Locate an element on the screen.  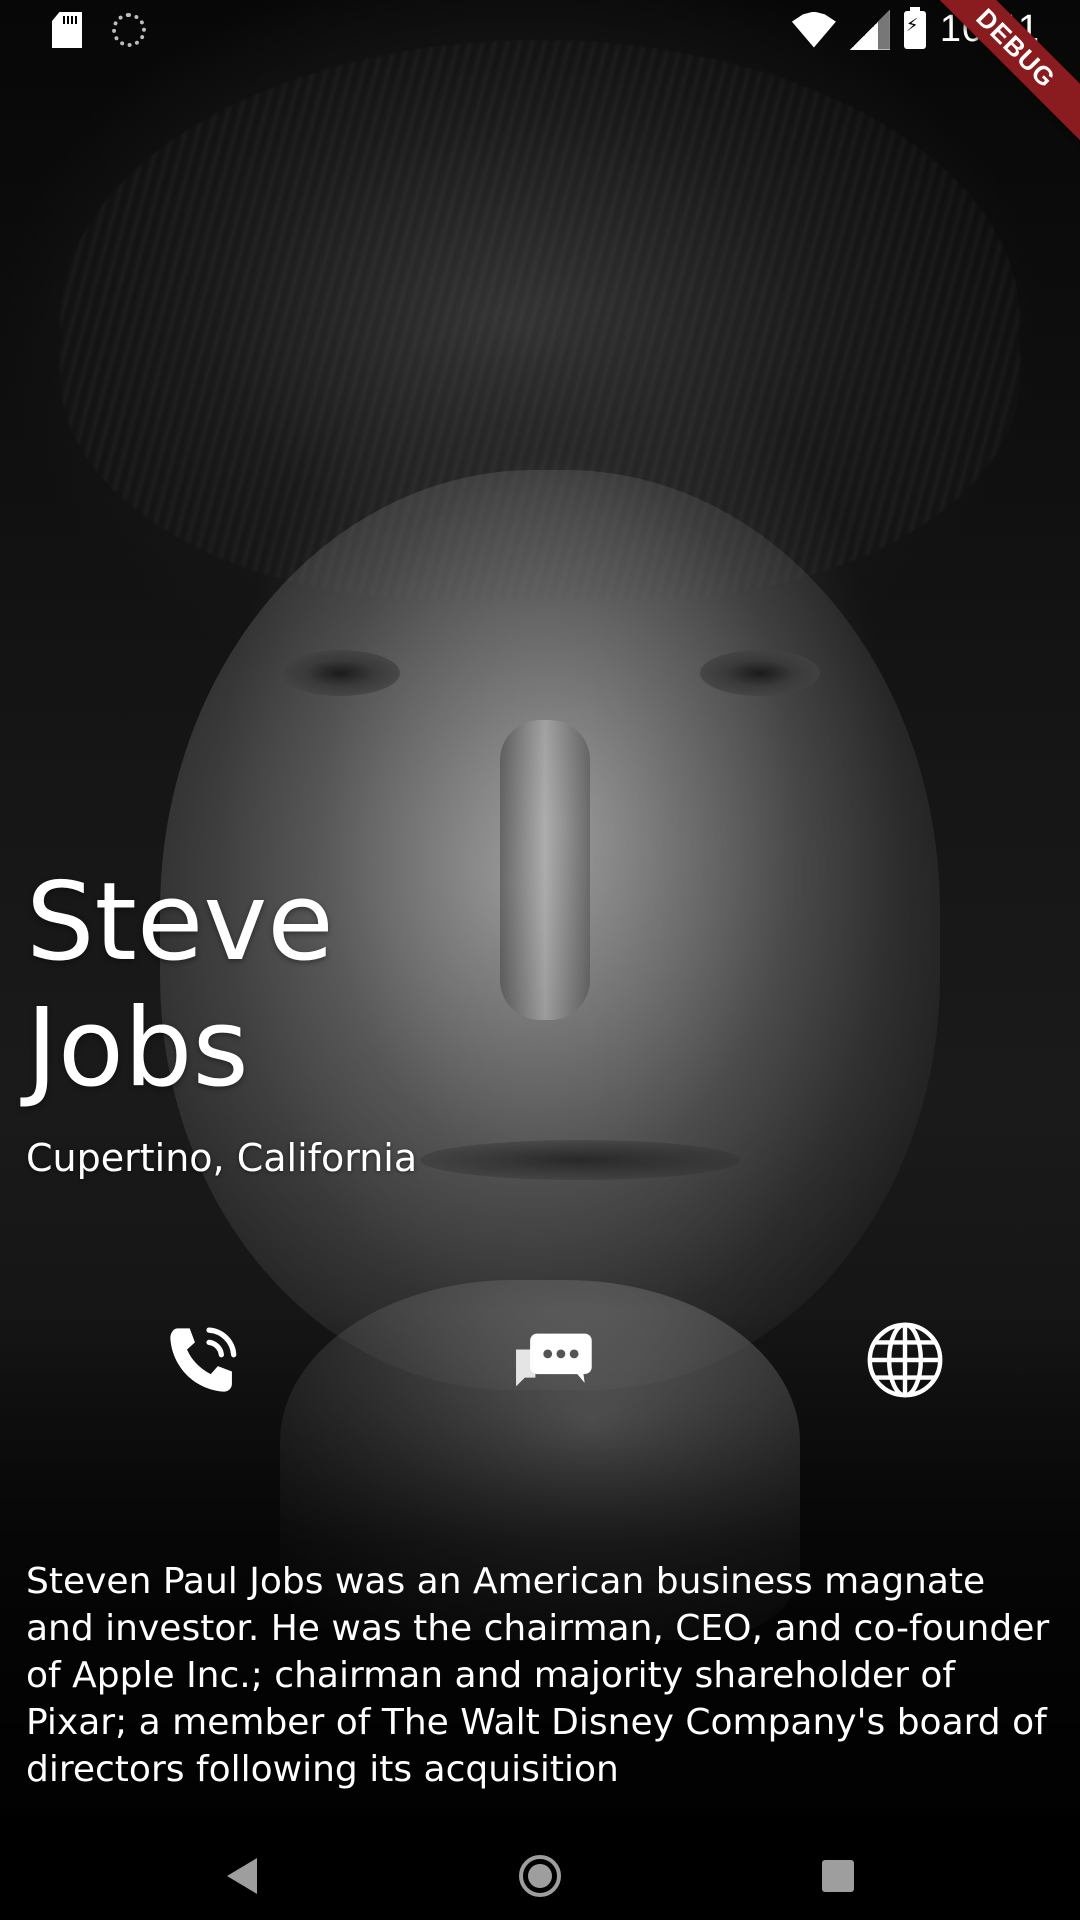
profile-name: Steve Jobs is located at coordinates (180, 986).